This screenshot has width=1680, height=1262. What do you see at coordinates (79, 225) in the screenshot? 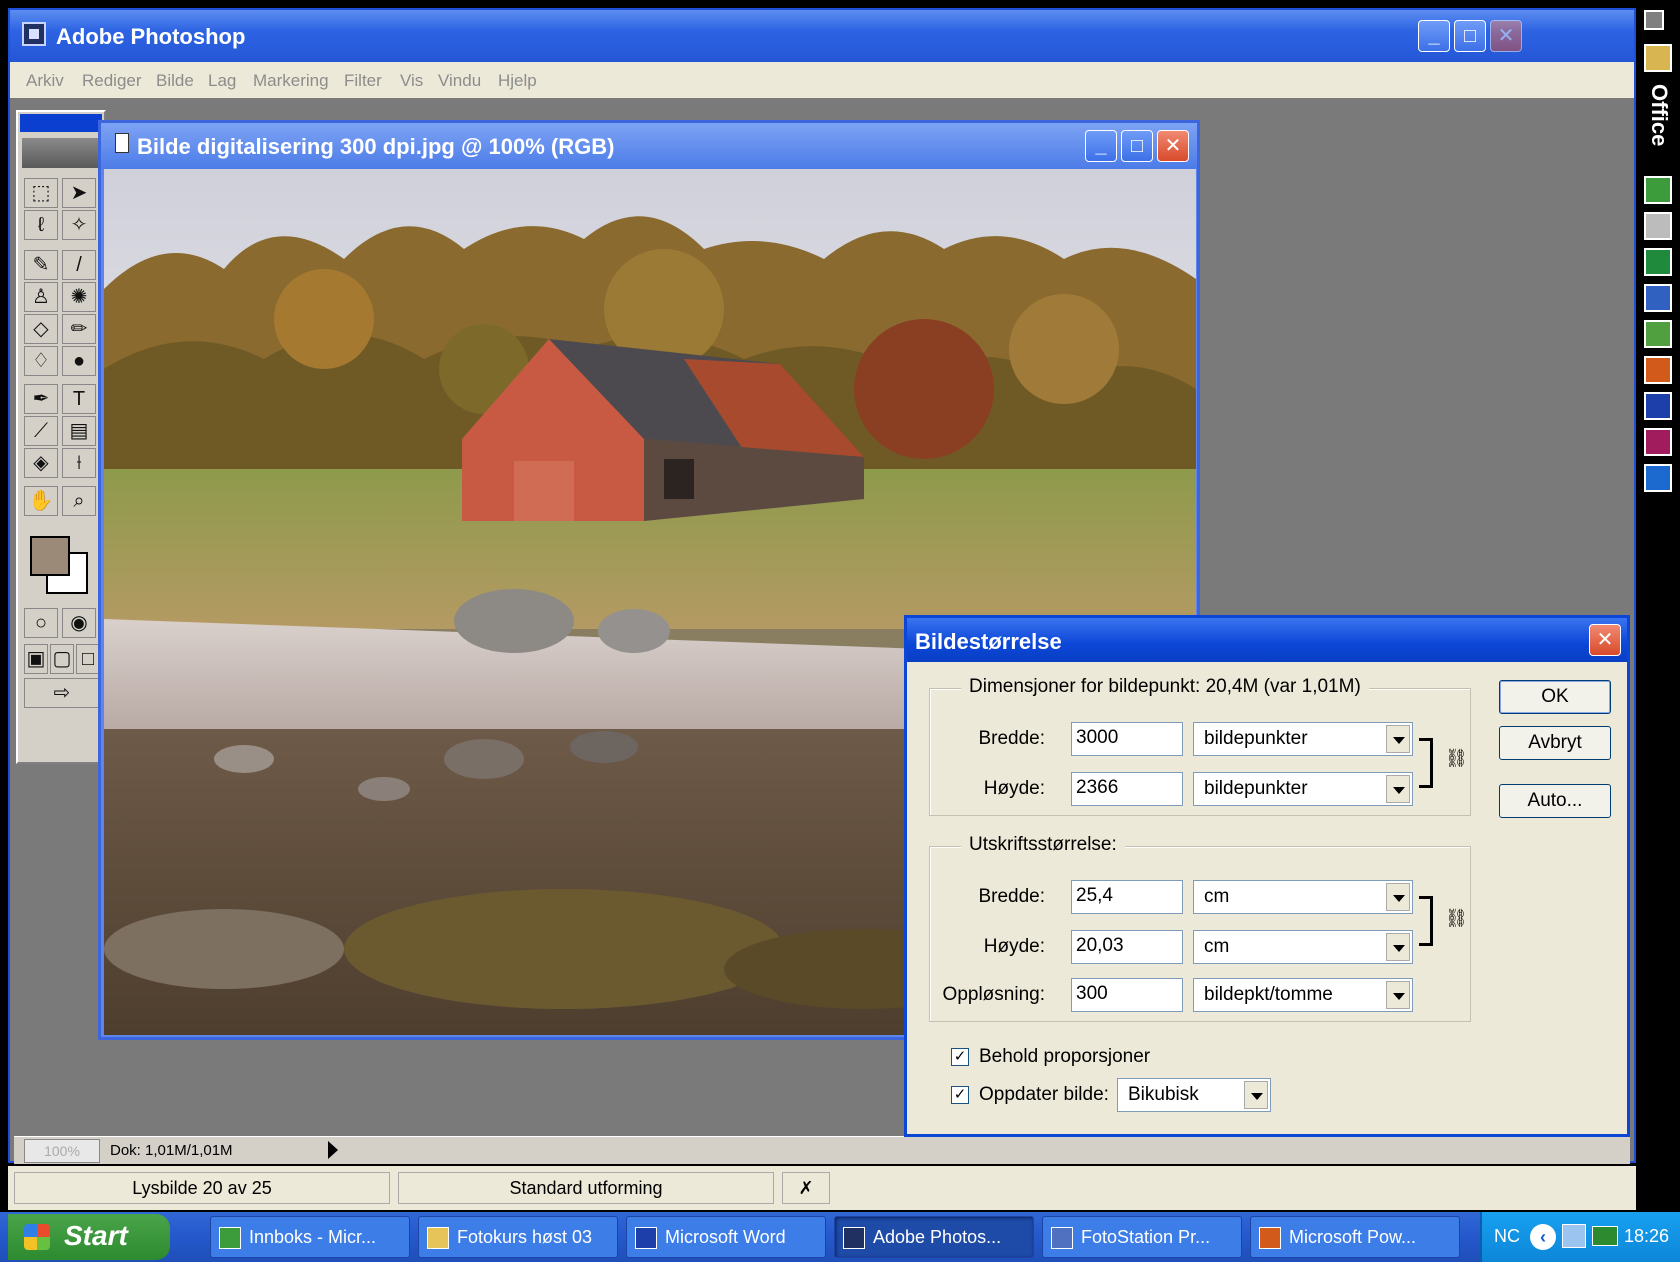
I see `magic-wand-tool-icon: ✧` at bounding box center [79, 225].